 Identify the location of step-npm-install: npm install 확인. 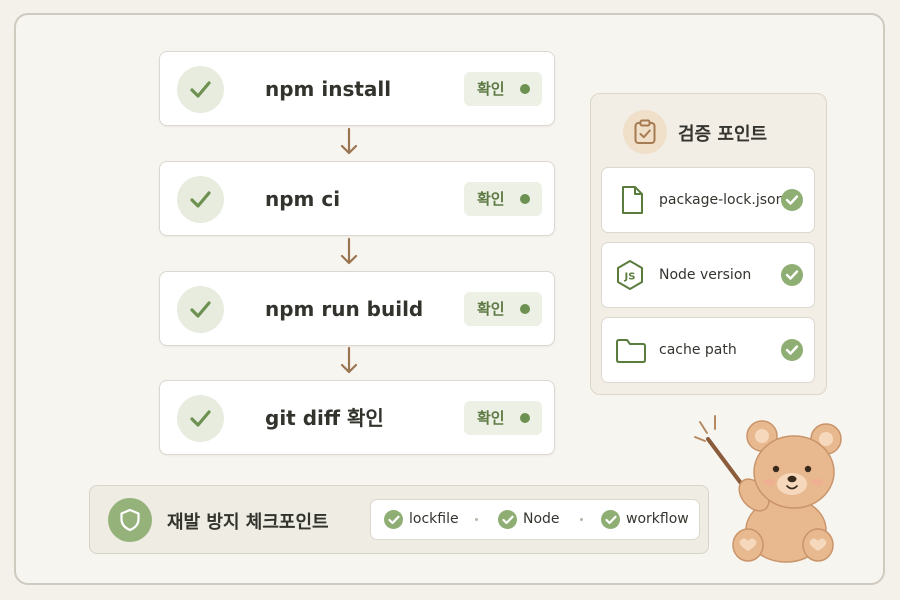
(357, 88).